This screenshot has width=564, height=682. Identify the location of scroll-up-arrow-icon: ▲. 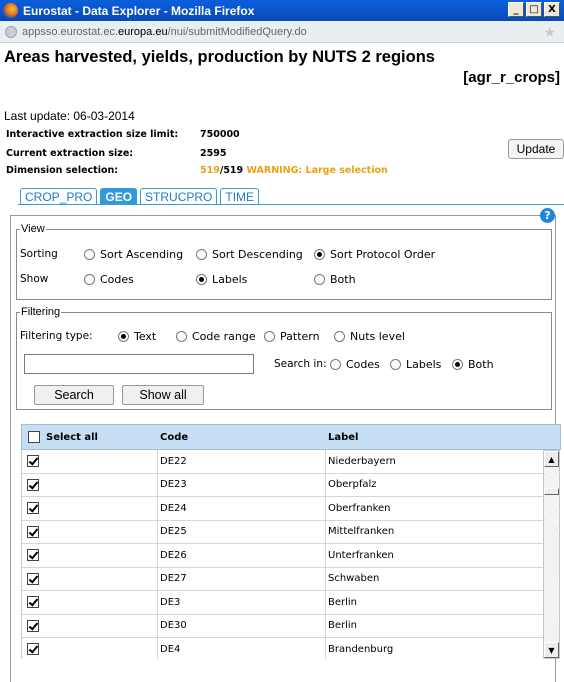
(551, 459).